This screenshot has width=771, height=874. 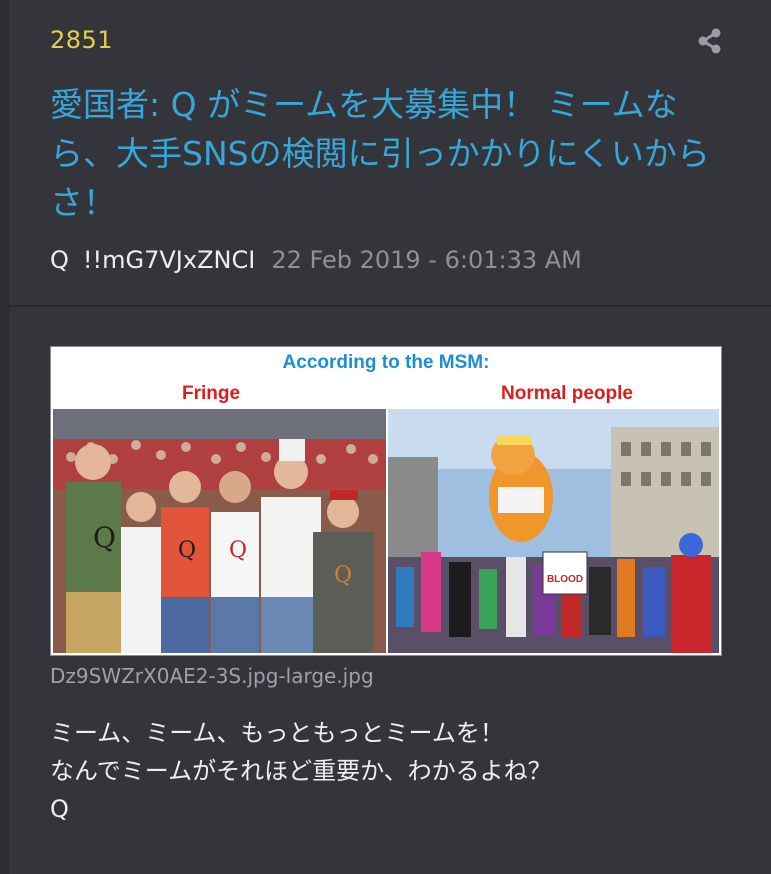 What do you see at coordinates (169, 260) in the screenshot?
I see `author-tripcode: !!mG7VJxZNCI` at bounding box center [169, 260].